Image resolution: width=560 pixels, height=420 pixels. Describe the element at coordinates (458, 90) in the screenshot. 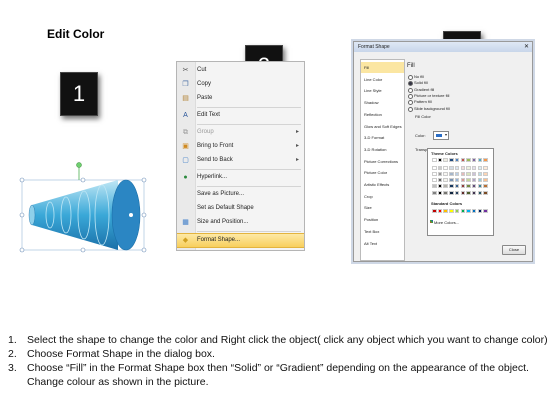

I see `fill-option-gradient-fill: Gradient fill` at that location.